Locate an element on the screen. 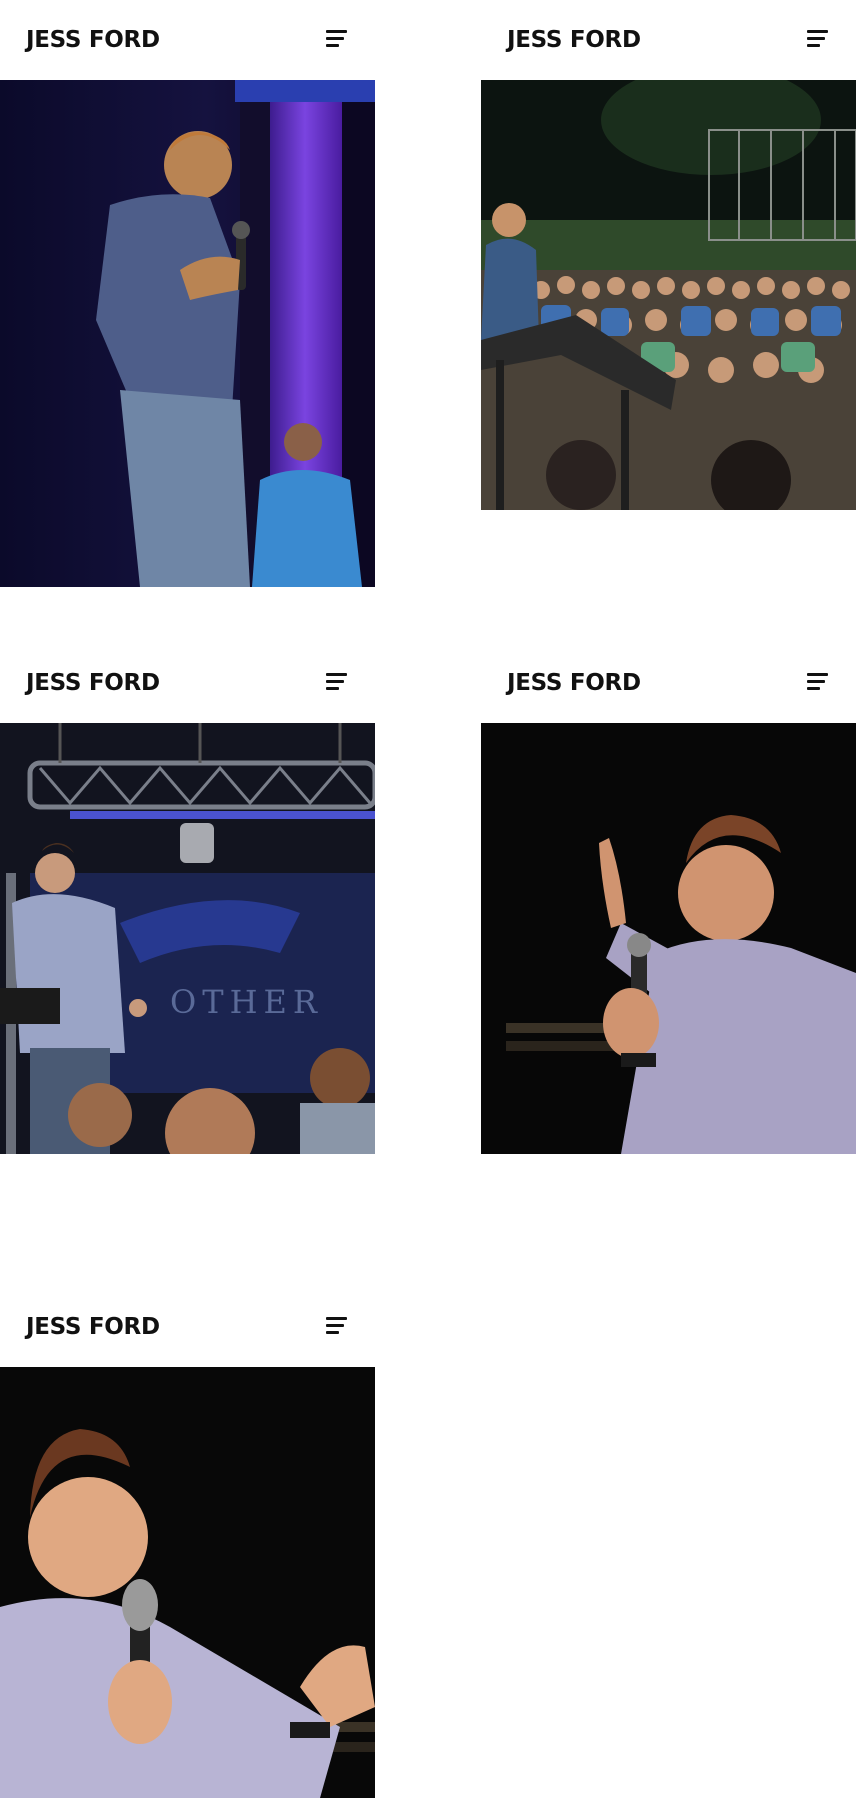 The width and height of the screenshot is (858, 1801). photo-panel-4: JESS FORD is located at coordinates (668, 898).